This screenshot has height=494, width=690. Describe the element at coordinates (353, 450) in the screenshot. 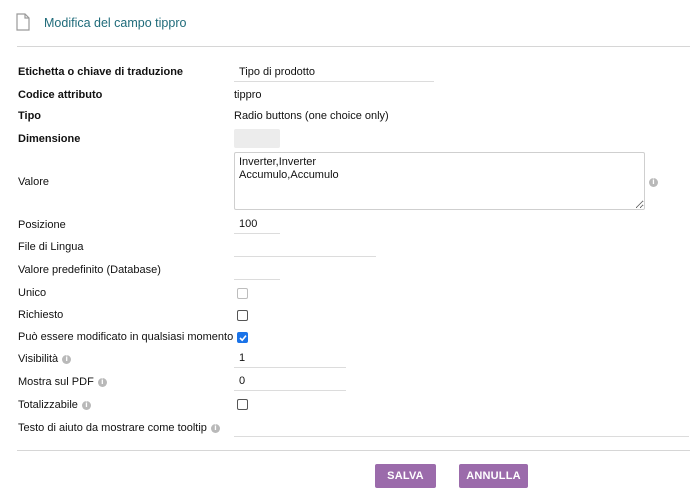

I see `footer-divider` at that location.